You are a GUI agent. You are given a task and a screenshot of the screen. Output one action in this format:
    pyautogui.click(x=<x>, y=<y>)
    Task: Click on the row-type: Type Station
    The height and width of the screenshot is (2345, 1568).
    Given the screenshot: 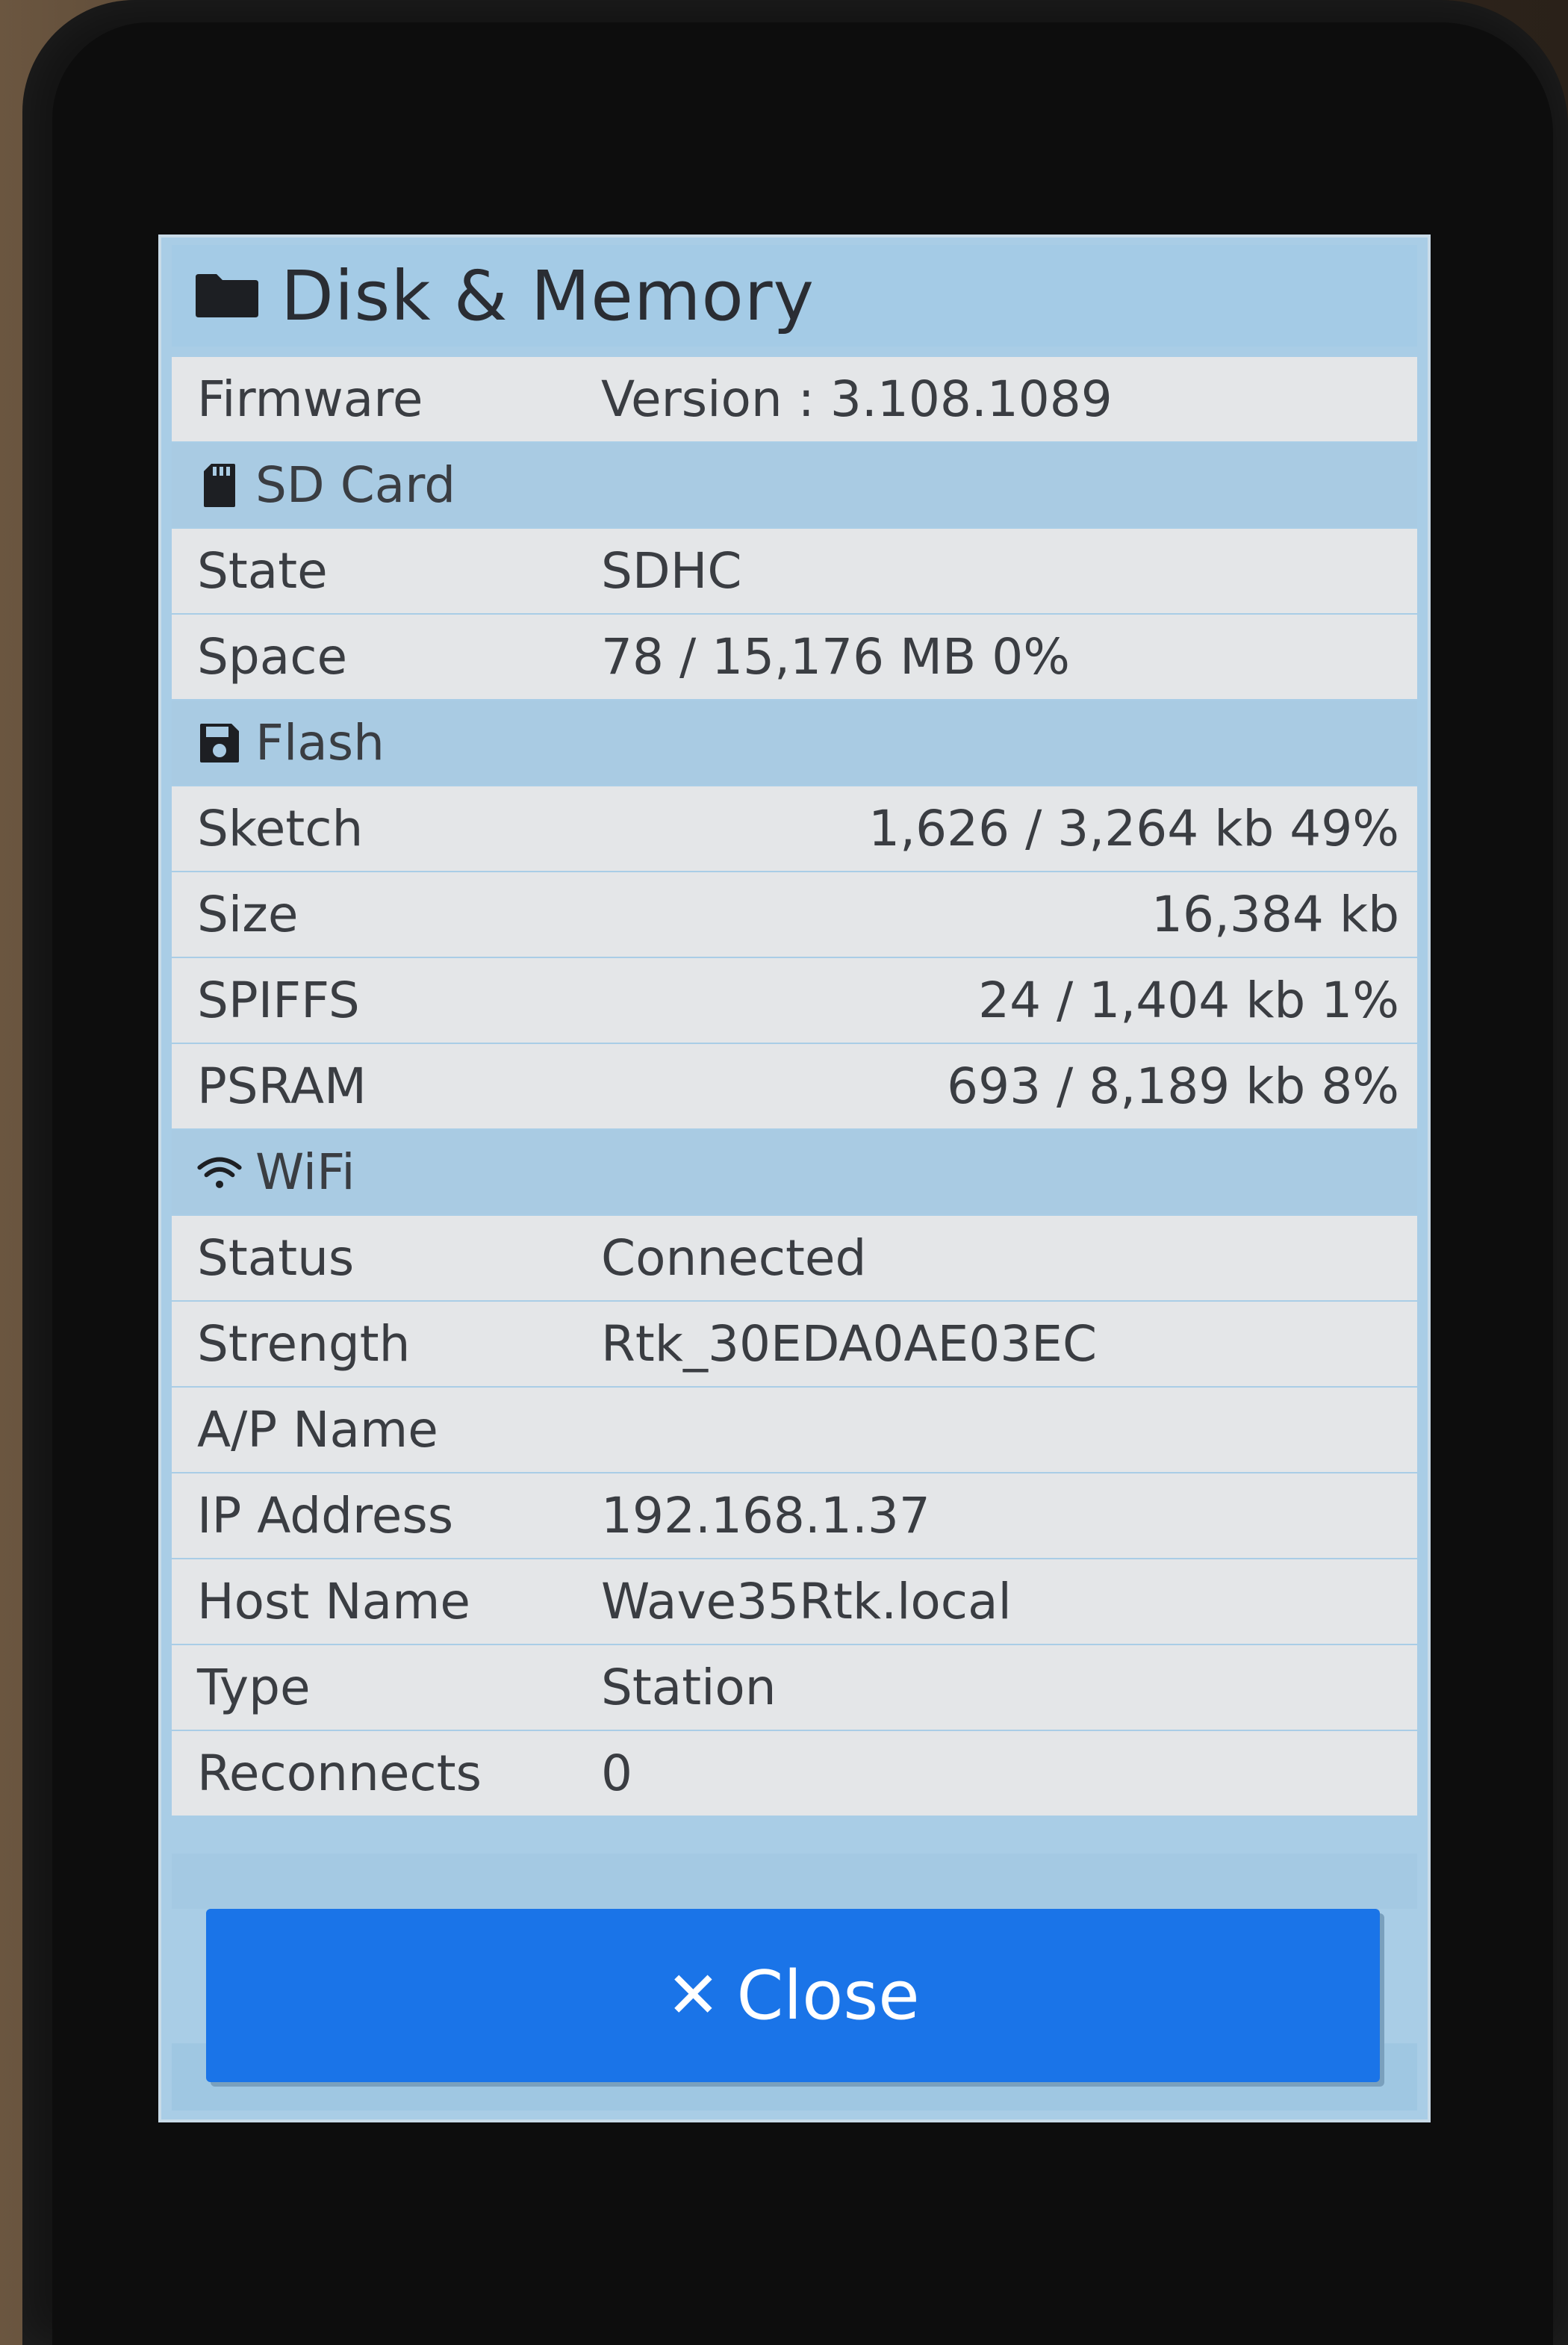 What is the action you would take?
    pyautogui.click(x=794, y=1687)
    